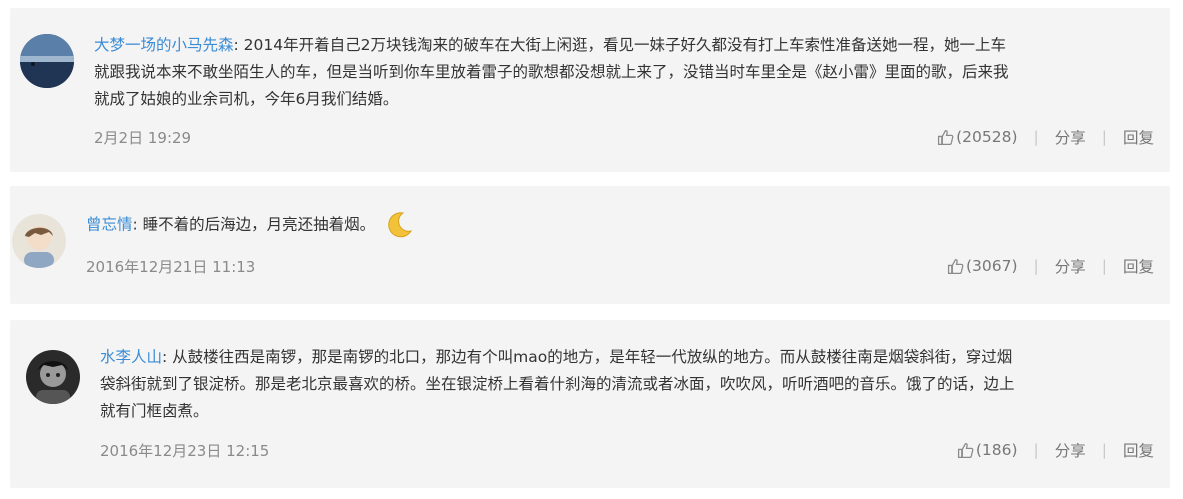 This screenshot has width=1183, height=499. I want to click on comment-date: 2016年12月23日 12:15, so click(185, 451).